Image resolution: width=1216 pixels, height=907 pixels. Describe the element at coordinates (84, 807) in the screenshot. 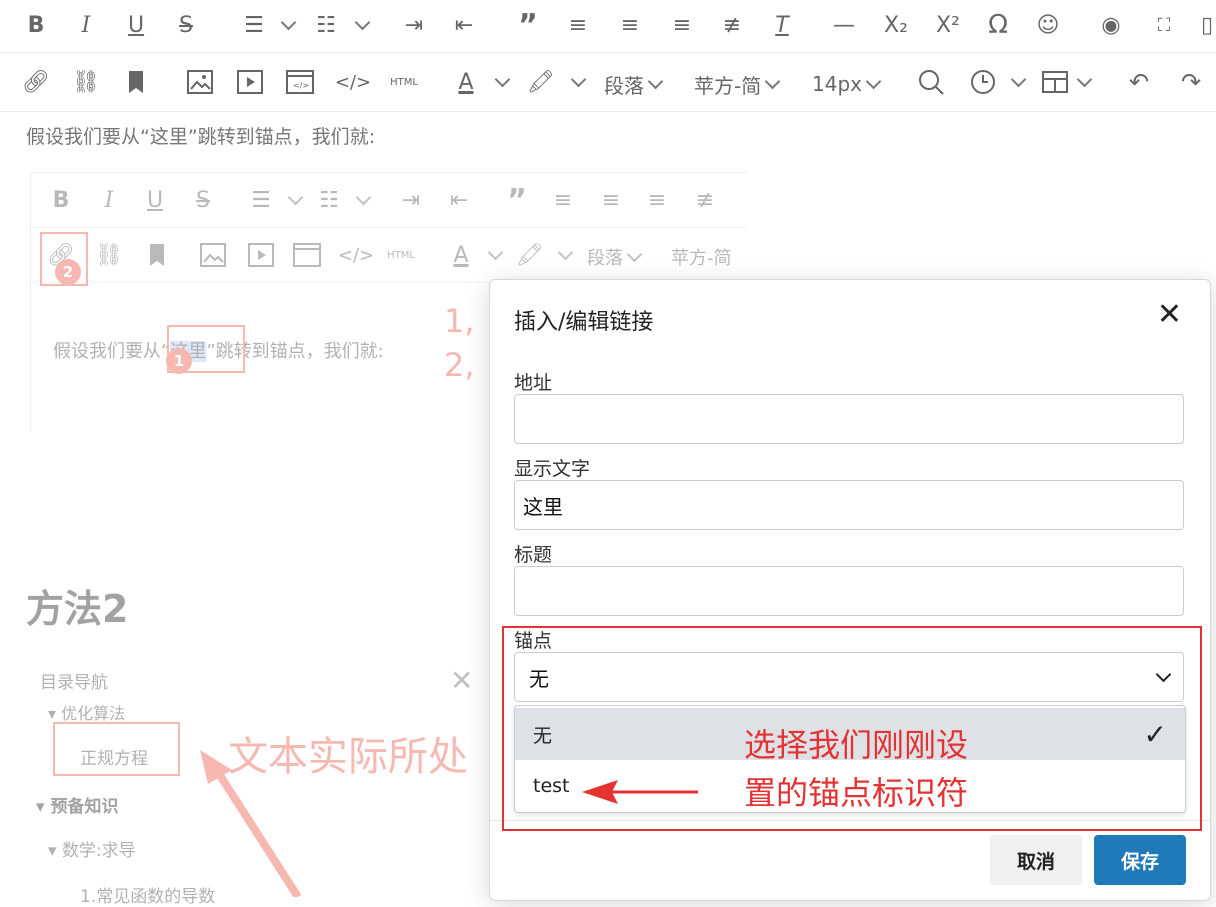

I see `toc-item-label: 预备知识` at that location.